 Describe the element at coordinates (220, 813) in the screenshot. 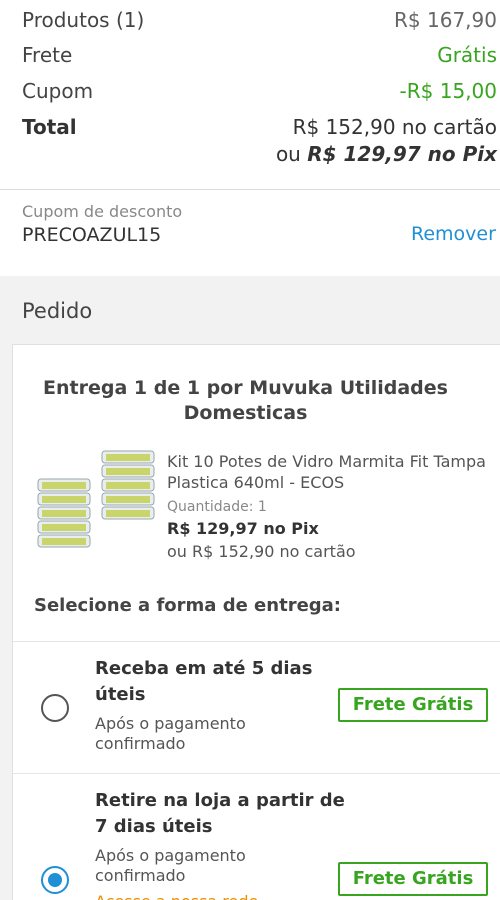

I see `pickup-option-title: Retire na loja a partir de 7 dias úteis` at that location.